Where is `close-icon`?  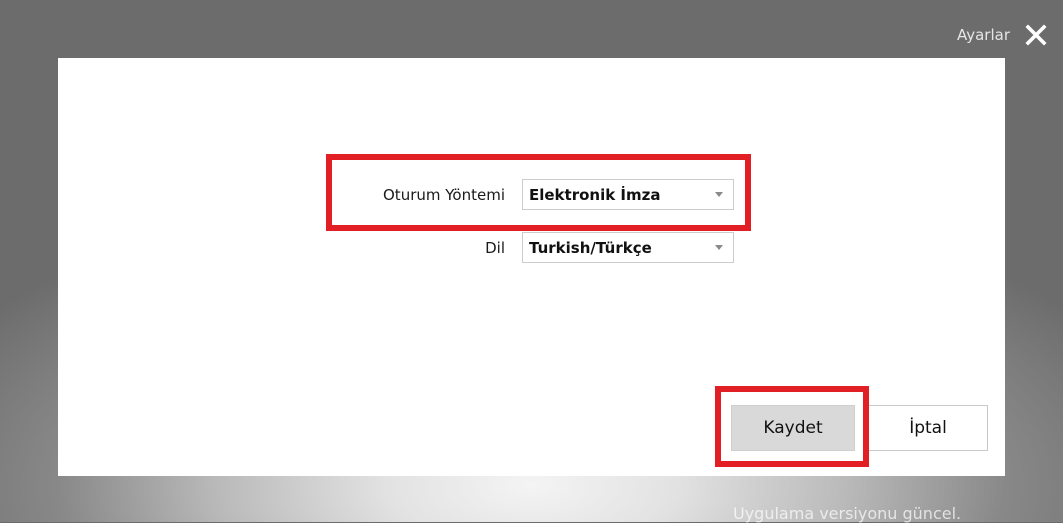
close-icon is located at coordinates (1036, 35).